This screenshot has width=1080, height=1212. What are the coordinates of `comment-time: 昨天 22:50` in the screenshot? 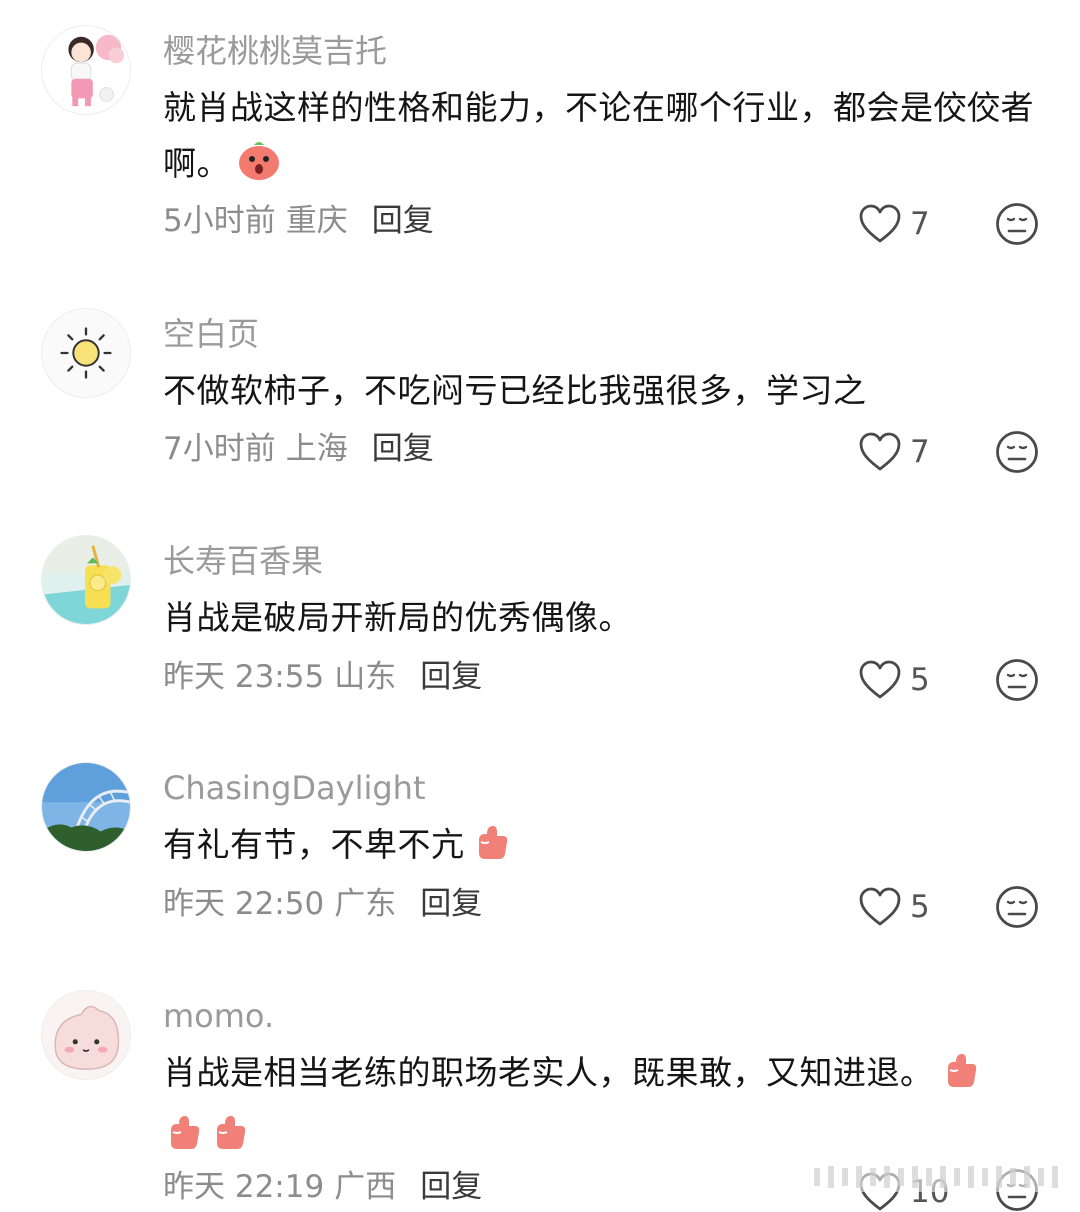 It's located at (244, 904).